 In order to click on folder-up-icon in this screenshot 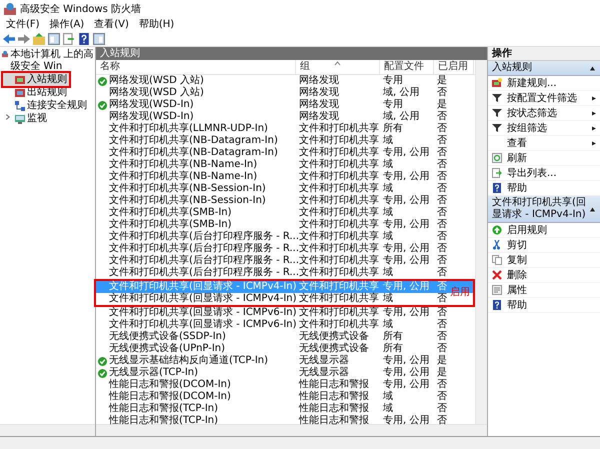, I will do `click(39, 38)`.